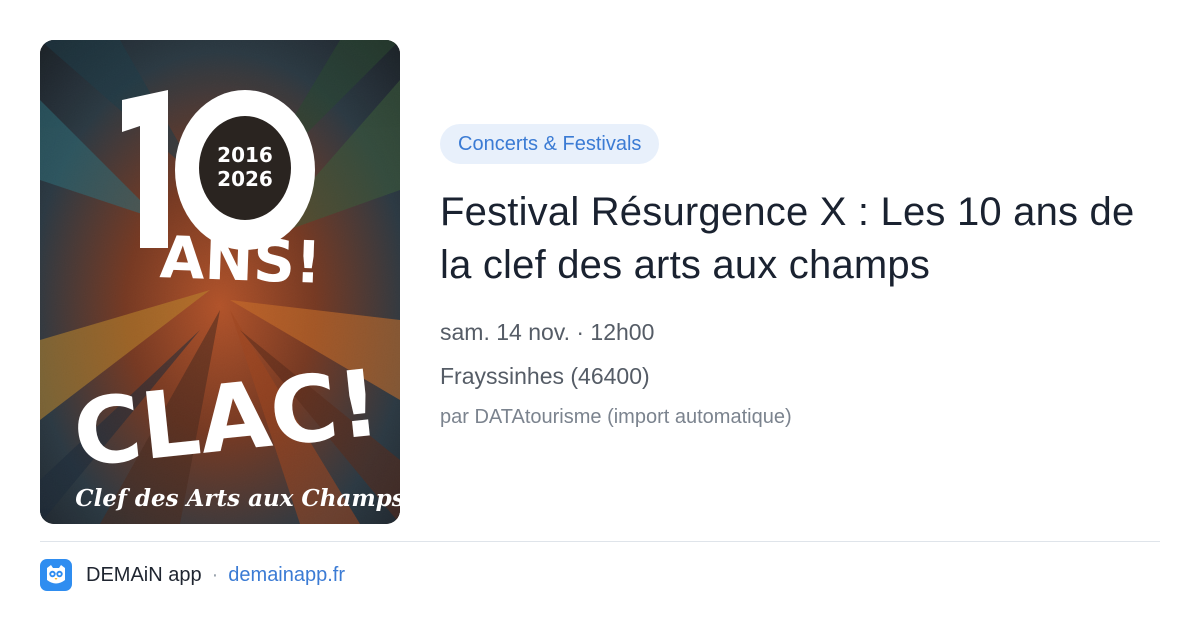  I want to click on app-domain-link: demainapp.fr, so click(286, 575).